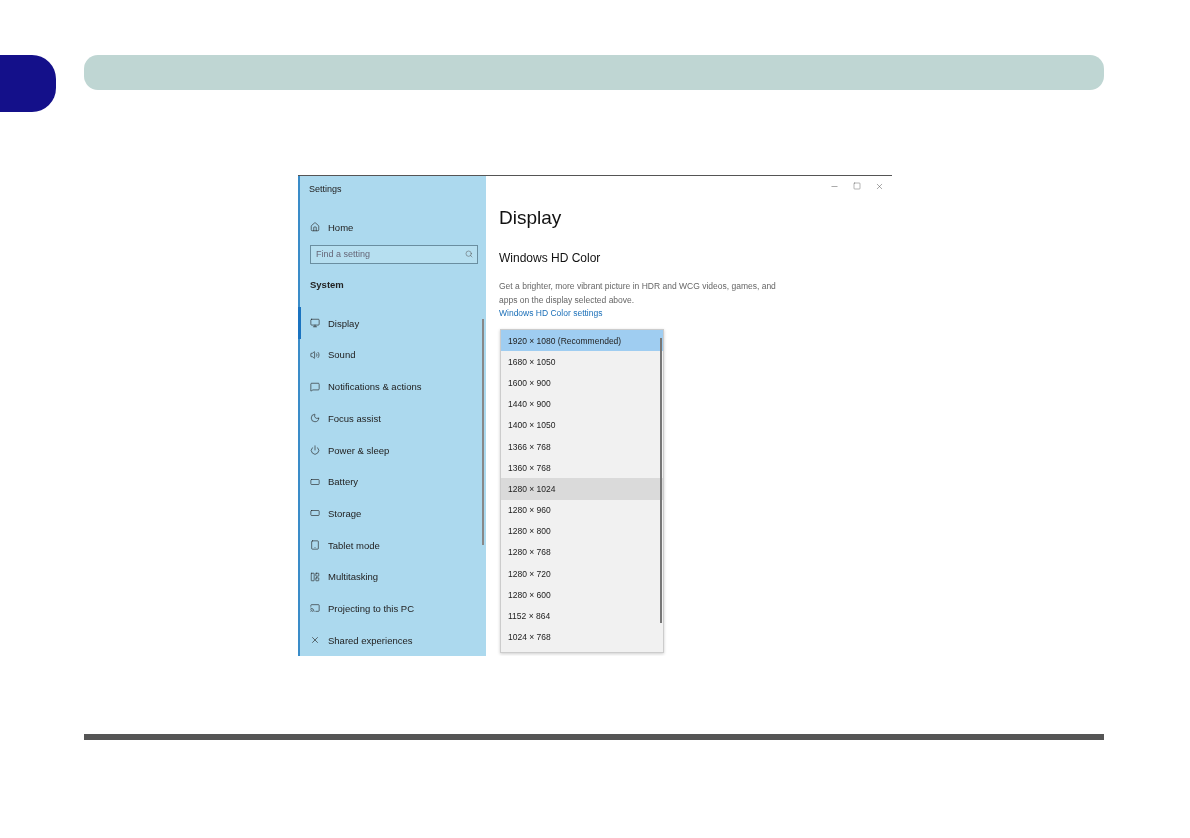 This screenshot has width=1190, height=838. Describe the element at coordinates (327, 284) in the screenshot. I see `section-heading: System` at that location.